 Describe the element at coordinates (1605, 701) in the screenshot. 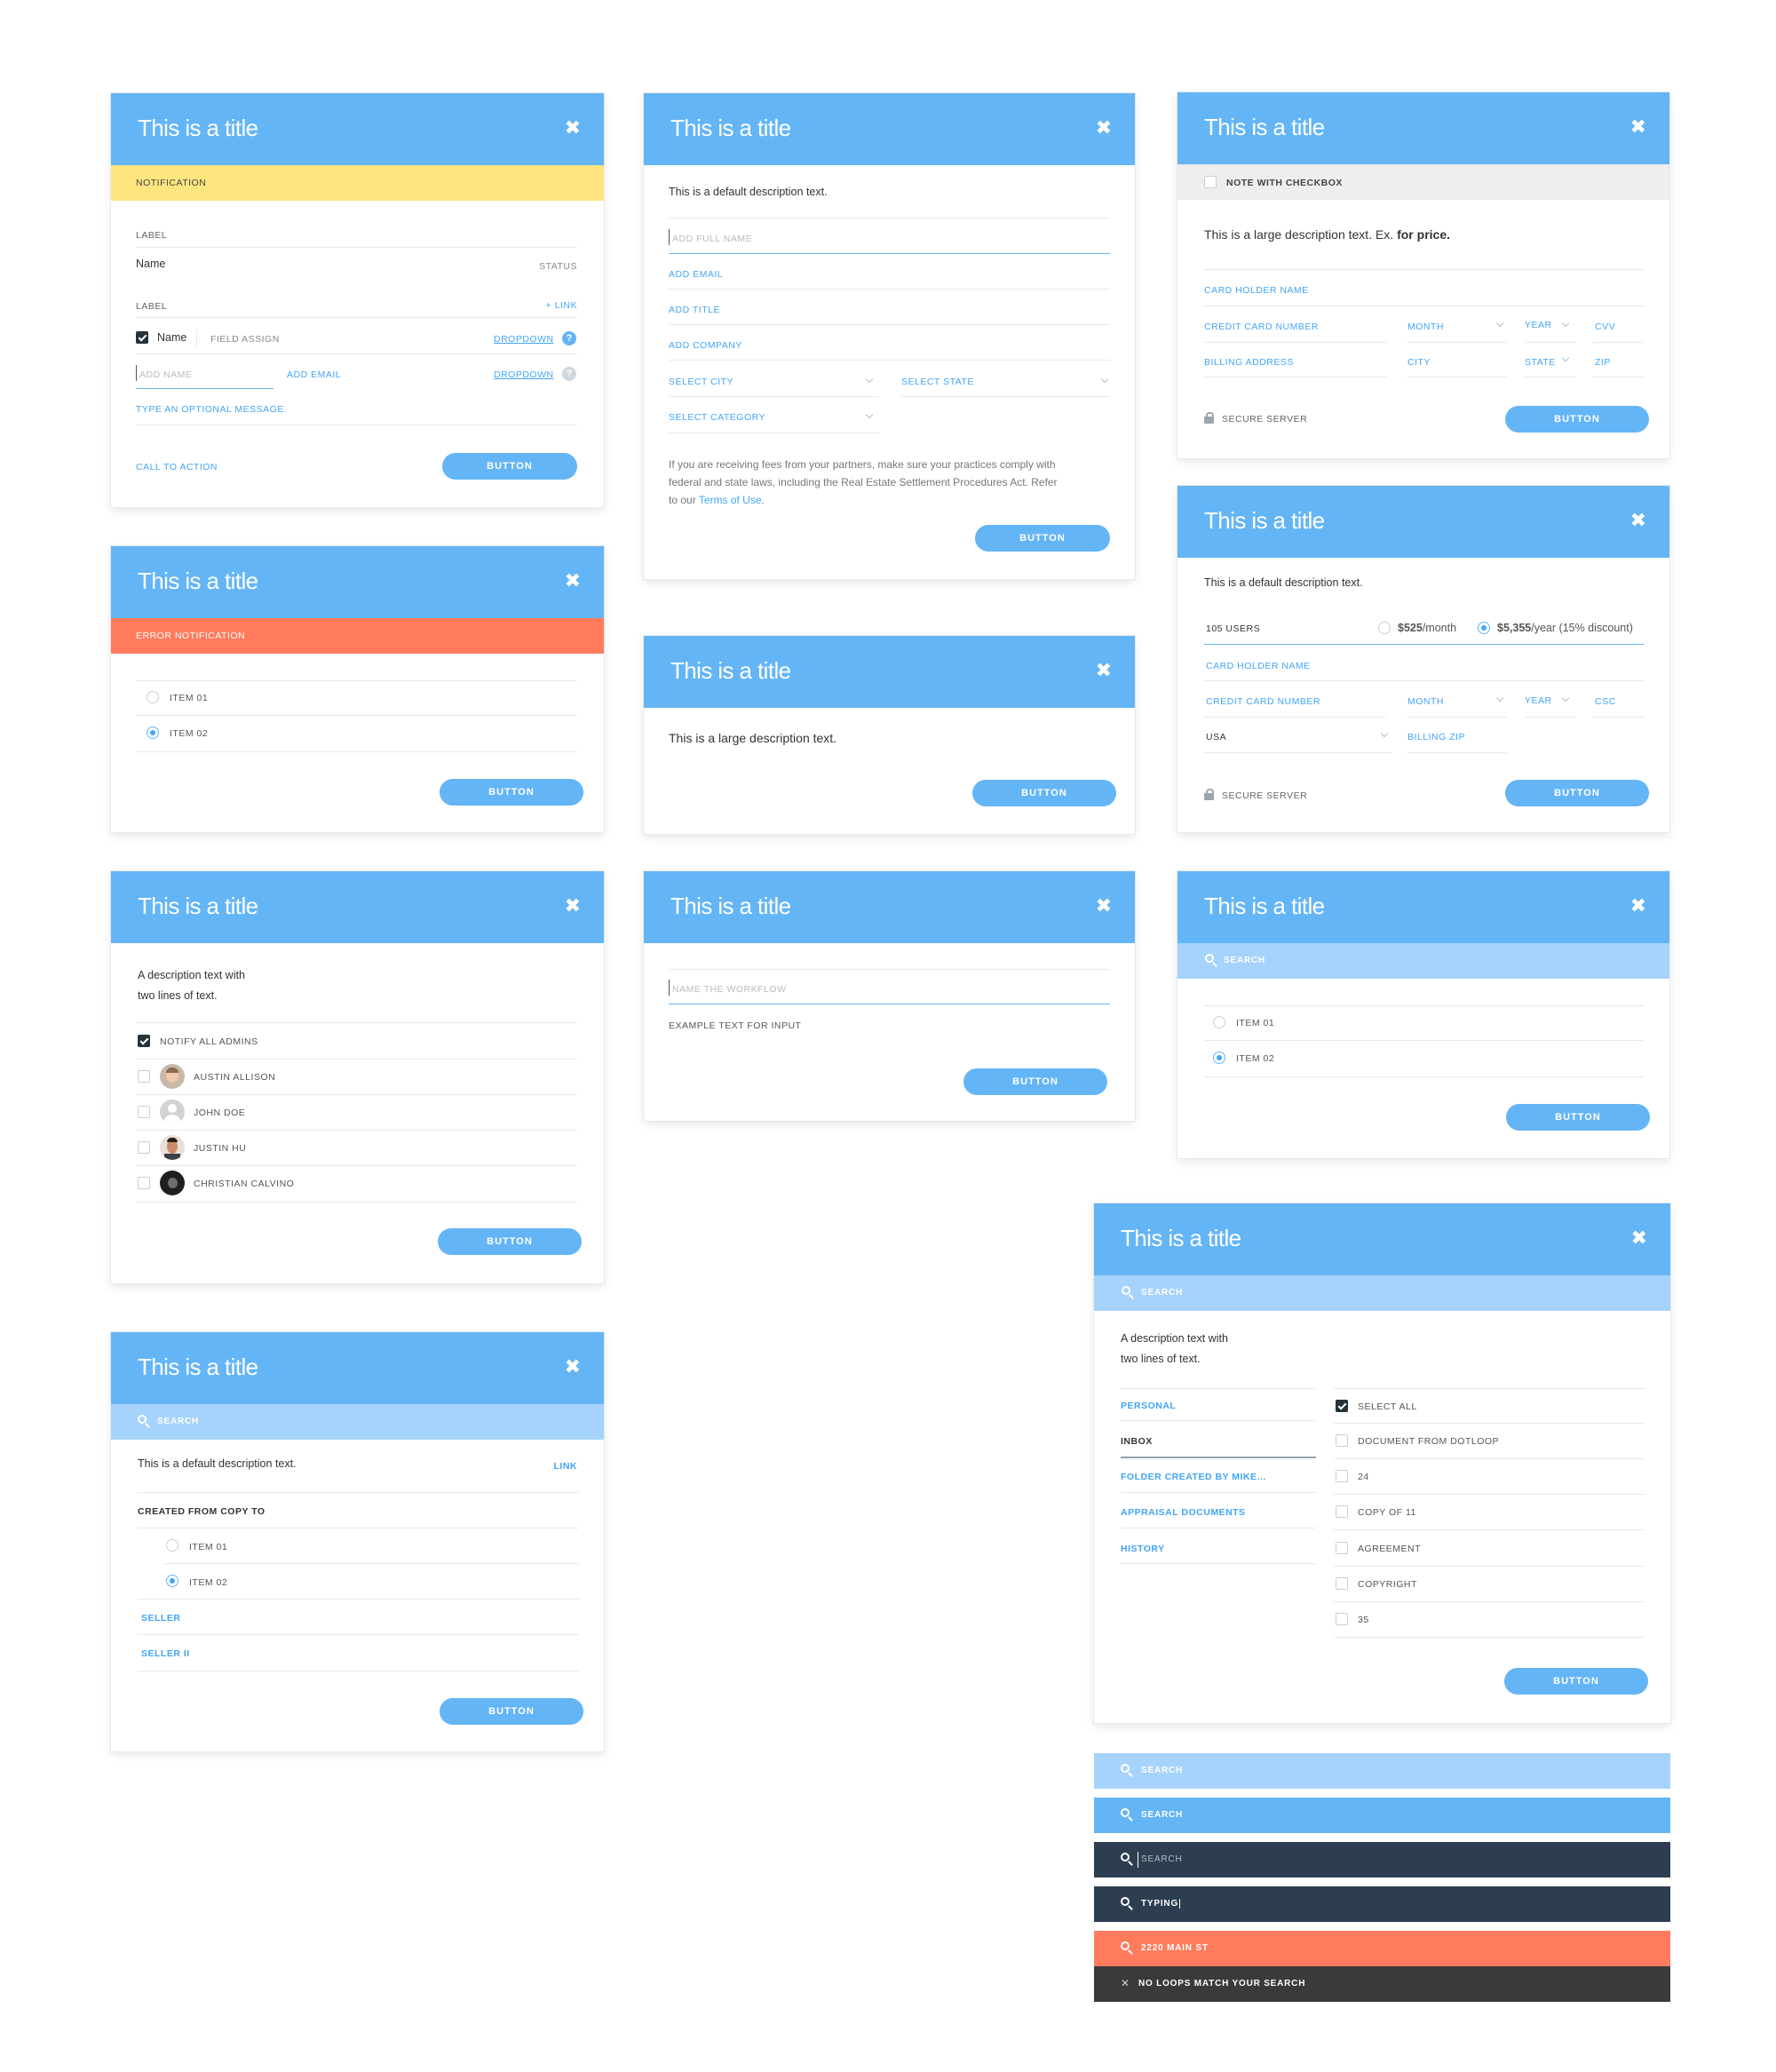

I see `csc-input: CSC` at that location.